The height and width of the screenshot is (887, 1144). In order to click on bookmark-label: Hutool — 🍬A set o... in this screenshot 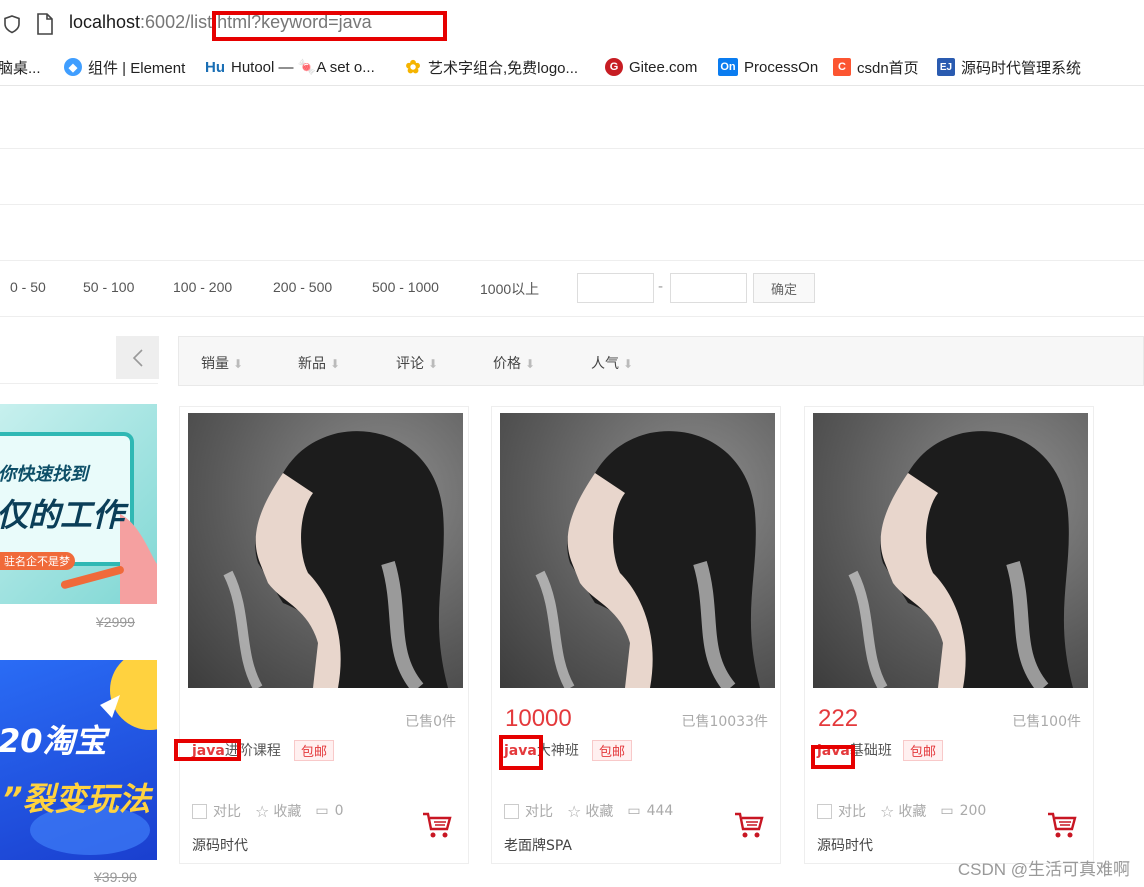, I will do `click(303, 67)`.